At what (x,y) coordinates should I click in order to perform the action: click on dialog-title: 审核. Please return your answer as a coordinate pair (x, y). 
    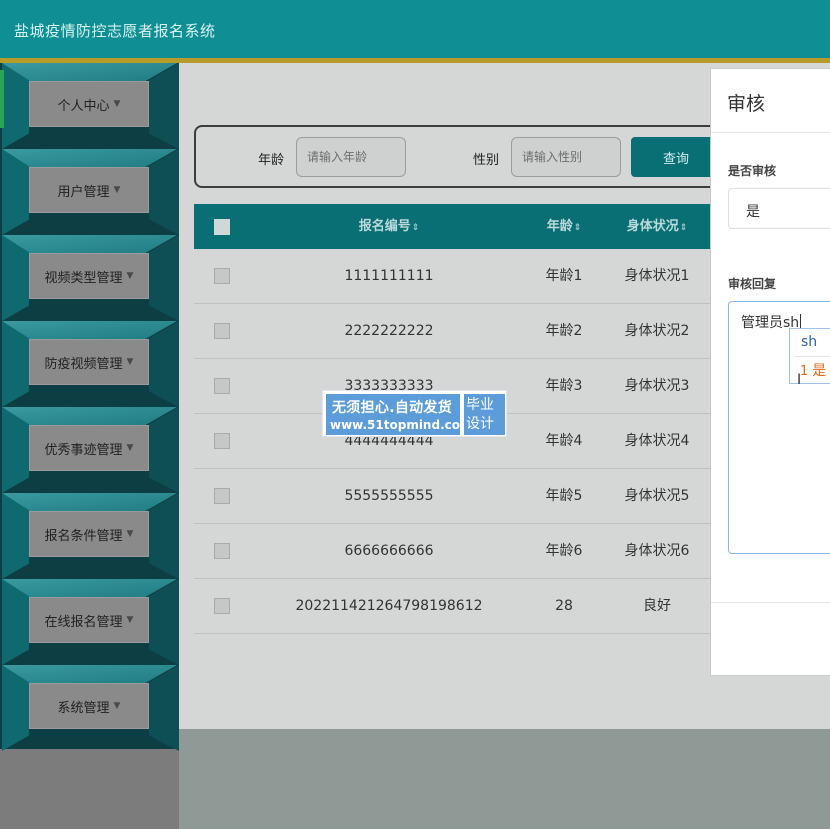
    Looking at the image, I should click on (746, 104).